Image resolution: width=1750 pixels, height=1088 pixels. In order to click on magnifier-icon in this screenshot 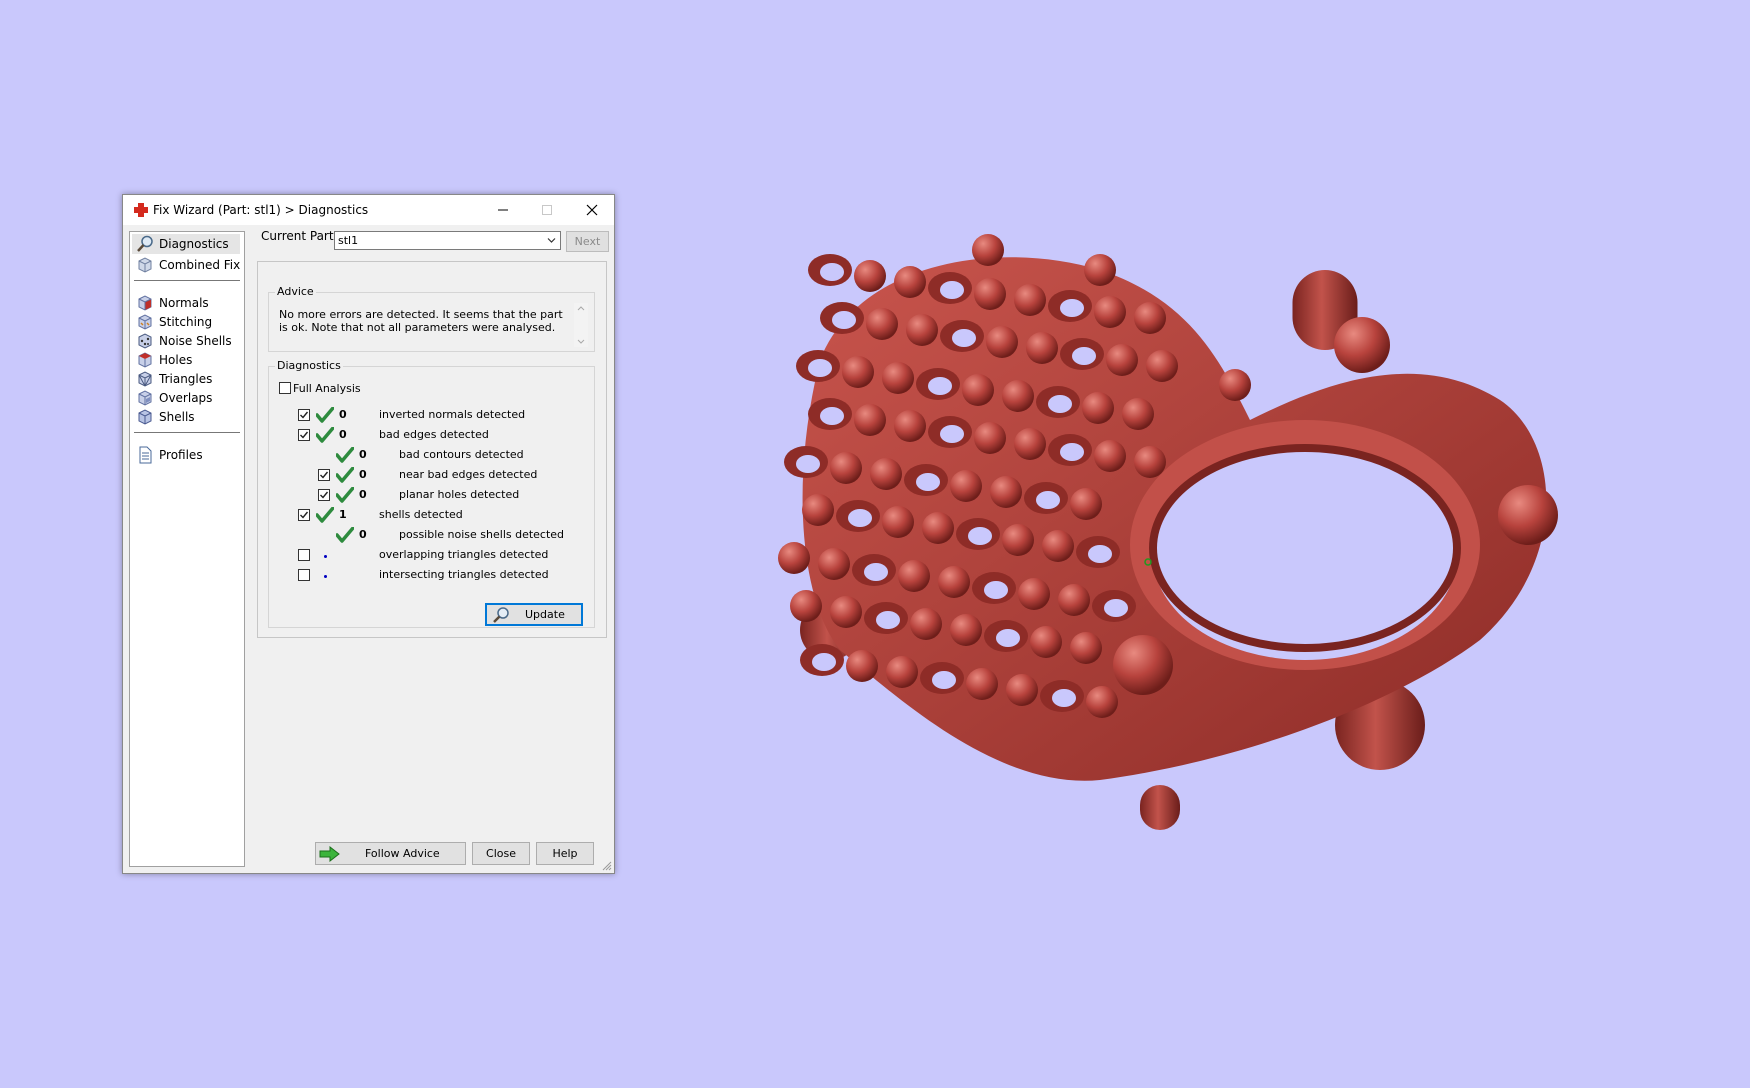, I will do `click(501, 614)`.